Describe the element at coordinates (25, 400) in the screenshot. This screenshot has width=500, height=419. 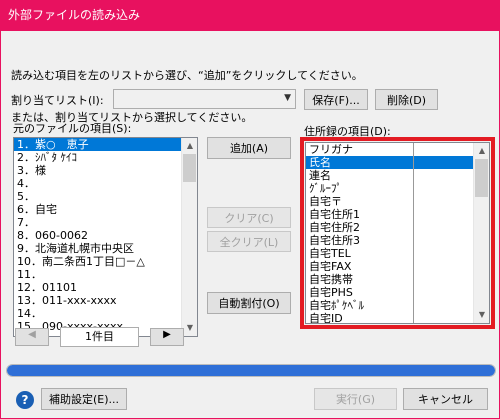
I see `question-mark-icon: ?` at that location.